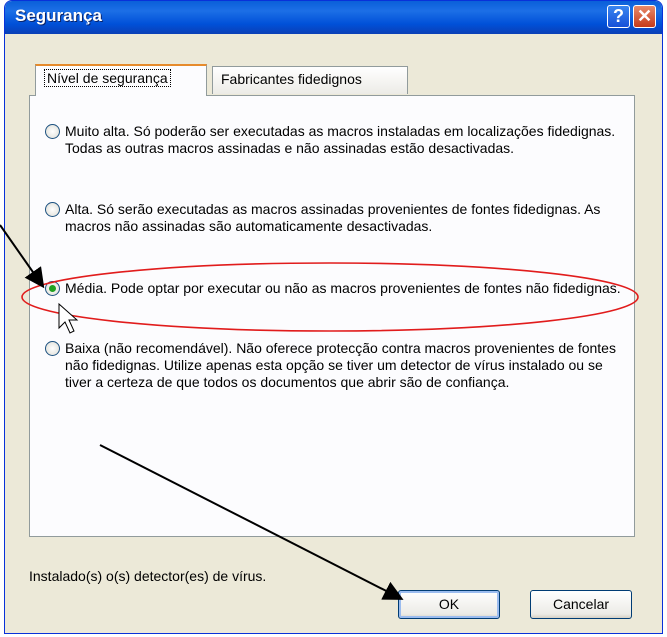  What do you see at coordinates (449, 604) in the screenshot?
I see `ok-button: OK` at bounding box center [449, 604].